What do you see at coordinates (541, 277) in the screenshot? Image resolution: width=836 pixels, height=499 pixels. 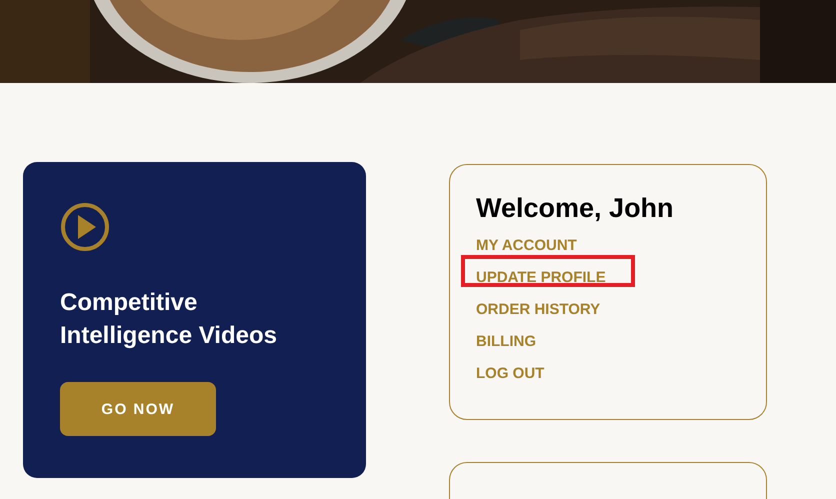 I see `account-link: UPDATE PROFILE` at bounding box center [541, 277].